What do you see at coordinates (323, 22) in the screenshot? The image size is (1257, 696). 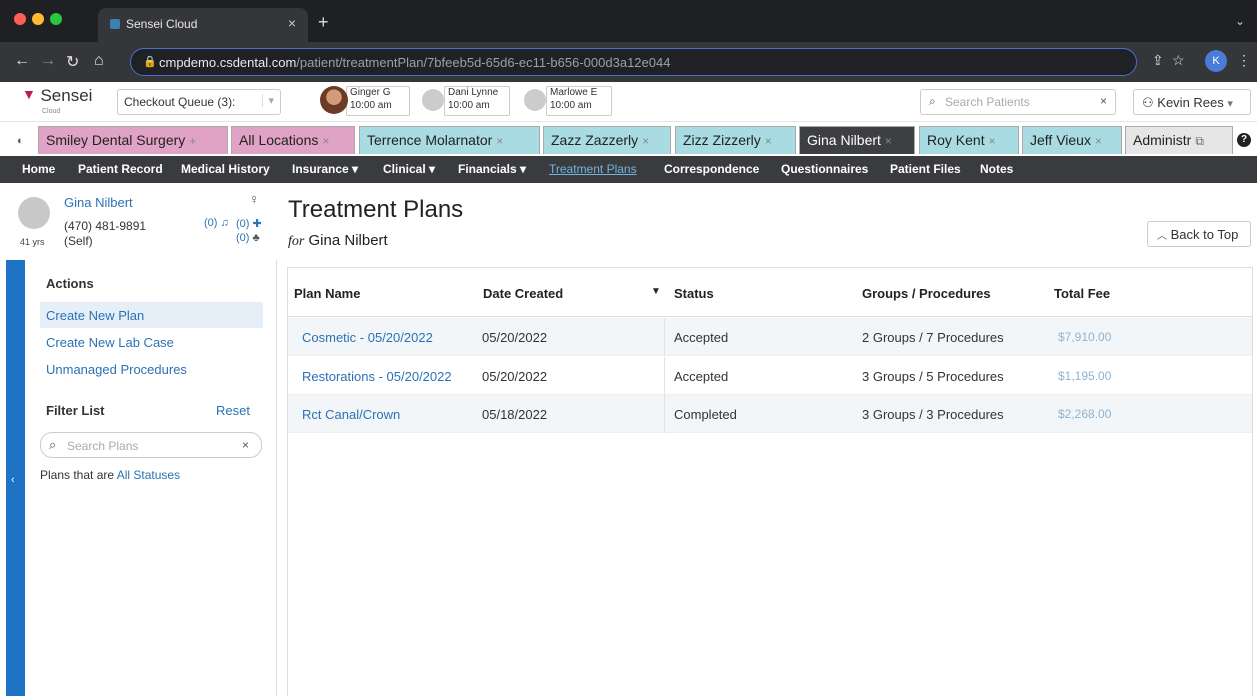 I see `new-tab-icon: +` at bounding box center [323, 22].